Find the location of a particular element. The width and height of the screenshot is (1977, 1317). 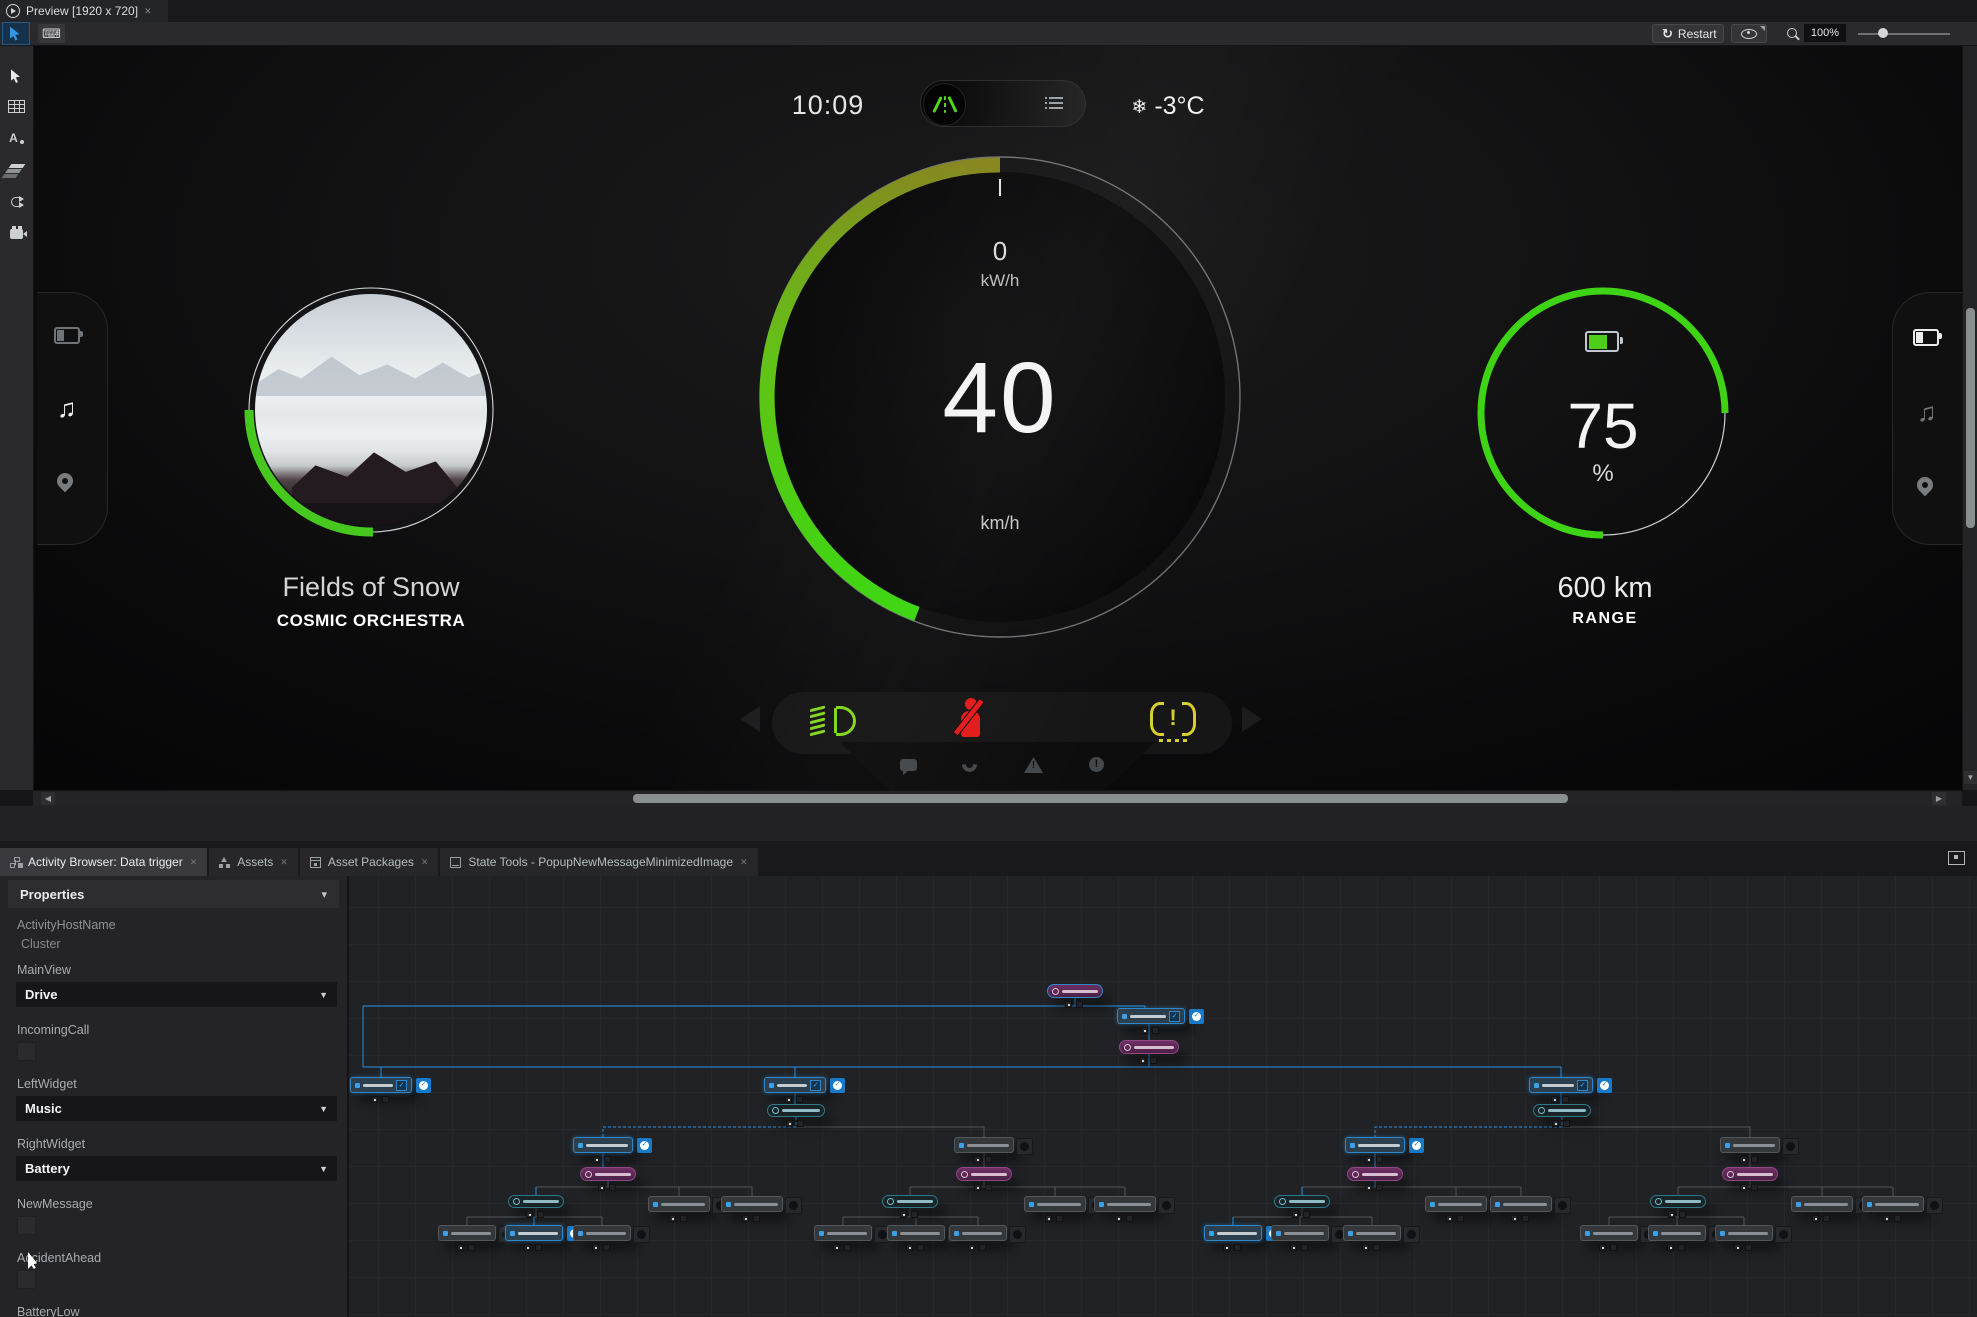

visibility-button is located at coordinates (1749, 33).